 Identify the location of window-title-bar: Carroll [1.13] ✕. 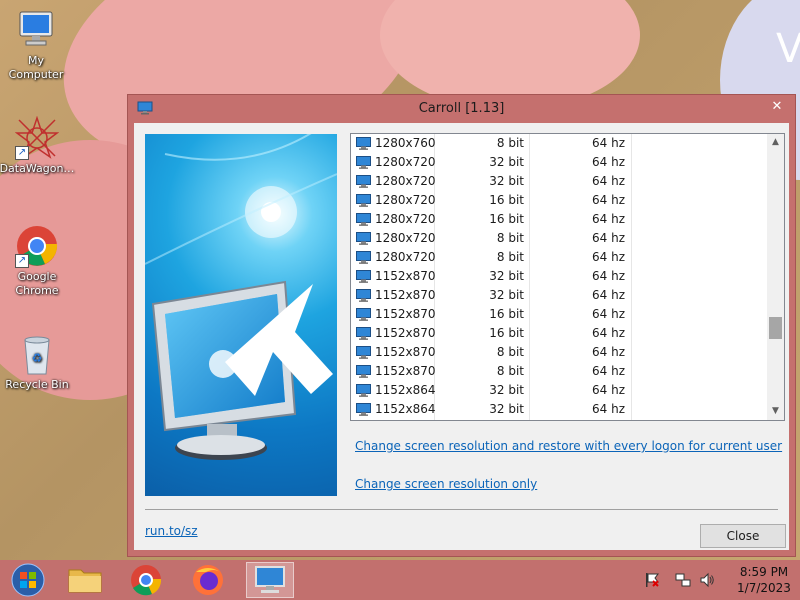
(461, 109).